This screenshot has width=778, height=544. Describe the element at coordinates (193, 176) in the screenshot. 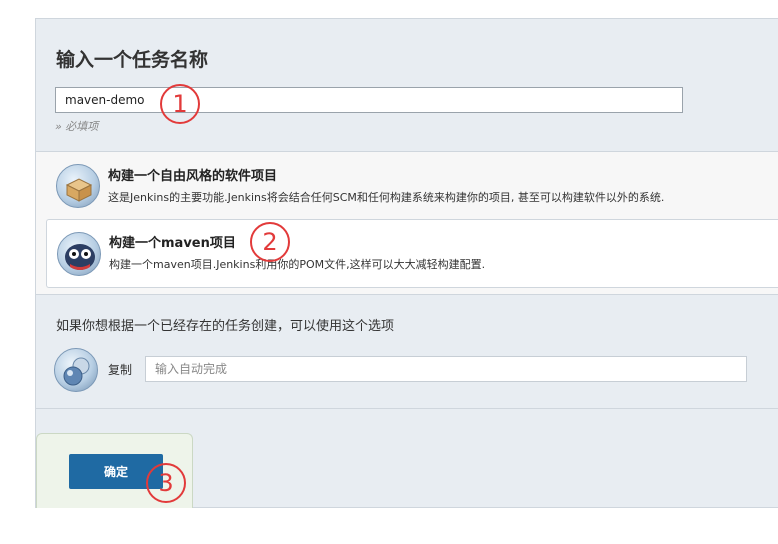

I see `freestyle-title: 构建一个自由风格的软件项目` at that location.